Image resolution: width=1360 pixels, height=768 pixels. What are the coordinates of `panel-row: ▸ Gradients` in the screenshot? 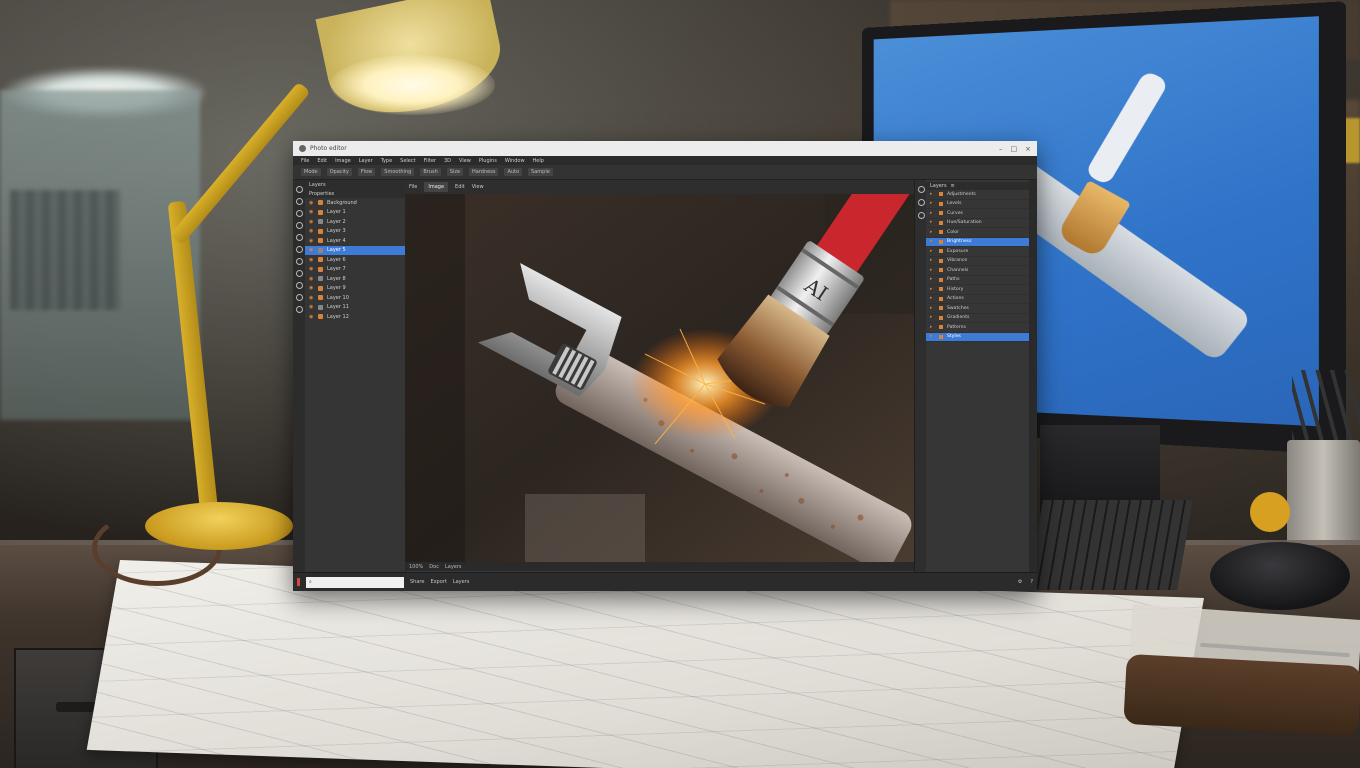 It's located at (977, 318).